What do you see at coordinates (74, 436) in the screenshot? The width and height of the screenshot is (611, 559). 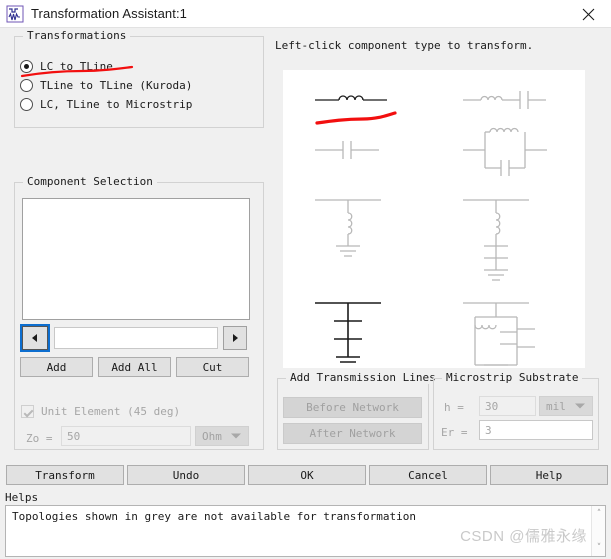 I see `zo-value: 50` at bounding box center [74, 436].